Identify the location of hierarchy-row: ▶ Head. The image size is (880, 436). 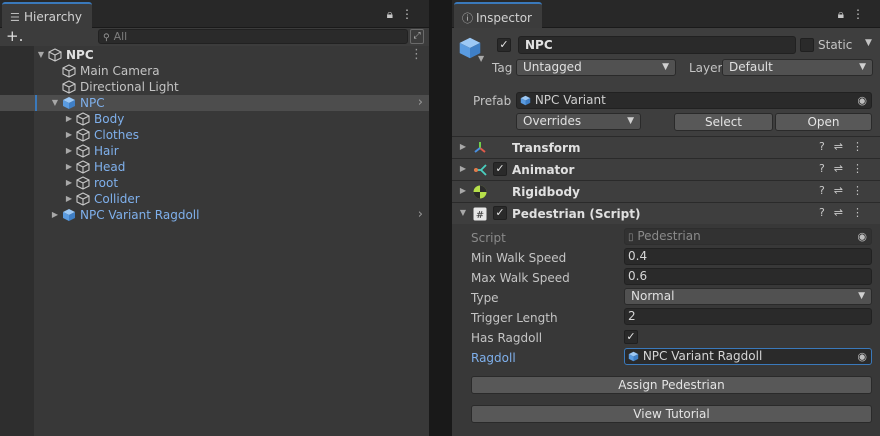
(214, 167).